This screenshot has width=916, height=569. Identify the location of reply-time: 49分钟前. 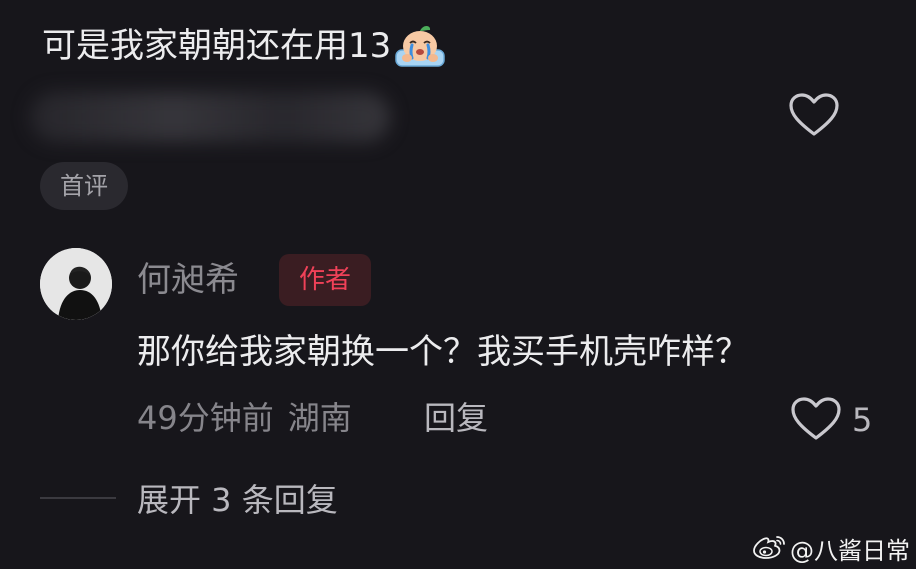
(205, 418).